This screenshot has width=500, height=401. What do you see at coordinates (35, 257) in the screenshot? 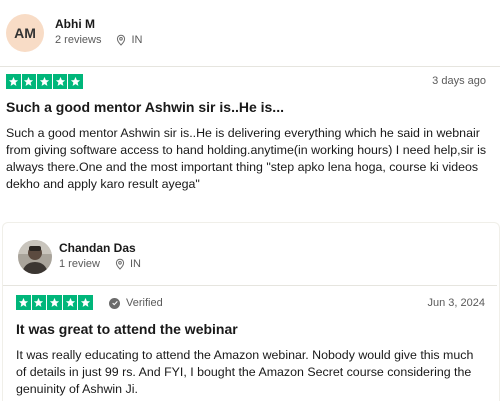
I see `avatar` at bounding box center [35, 257].